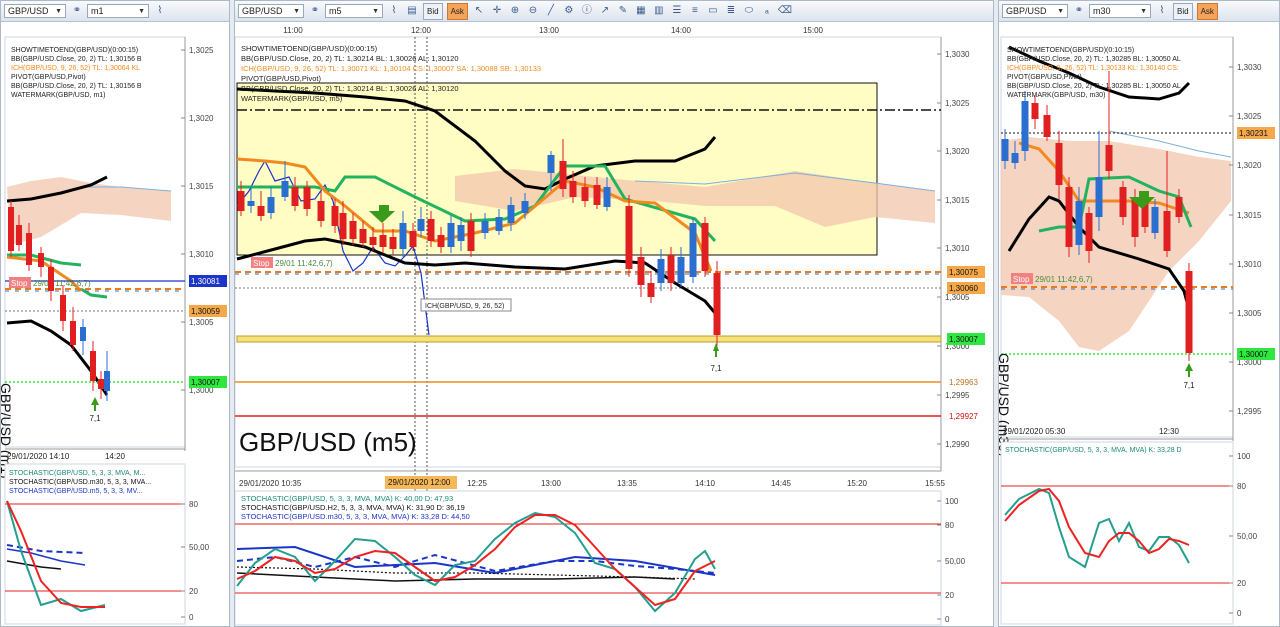  Describe the element at coordinates (963, 416) in the screenshot. I see `price-tag: 1,29927` at that location.